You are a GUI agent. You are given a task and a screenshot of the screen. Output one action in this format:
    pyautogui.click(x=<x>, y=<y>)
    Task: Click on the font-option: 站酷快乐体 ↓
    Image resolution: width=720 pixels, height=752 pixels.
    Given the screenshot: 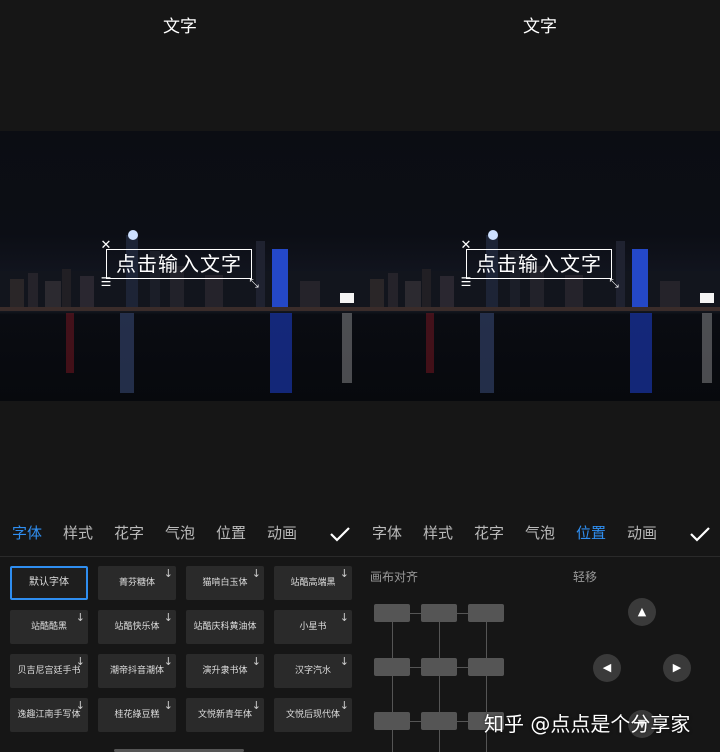 What is the action you would take?
    pyautogui.click(x=137, y=627)
    